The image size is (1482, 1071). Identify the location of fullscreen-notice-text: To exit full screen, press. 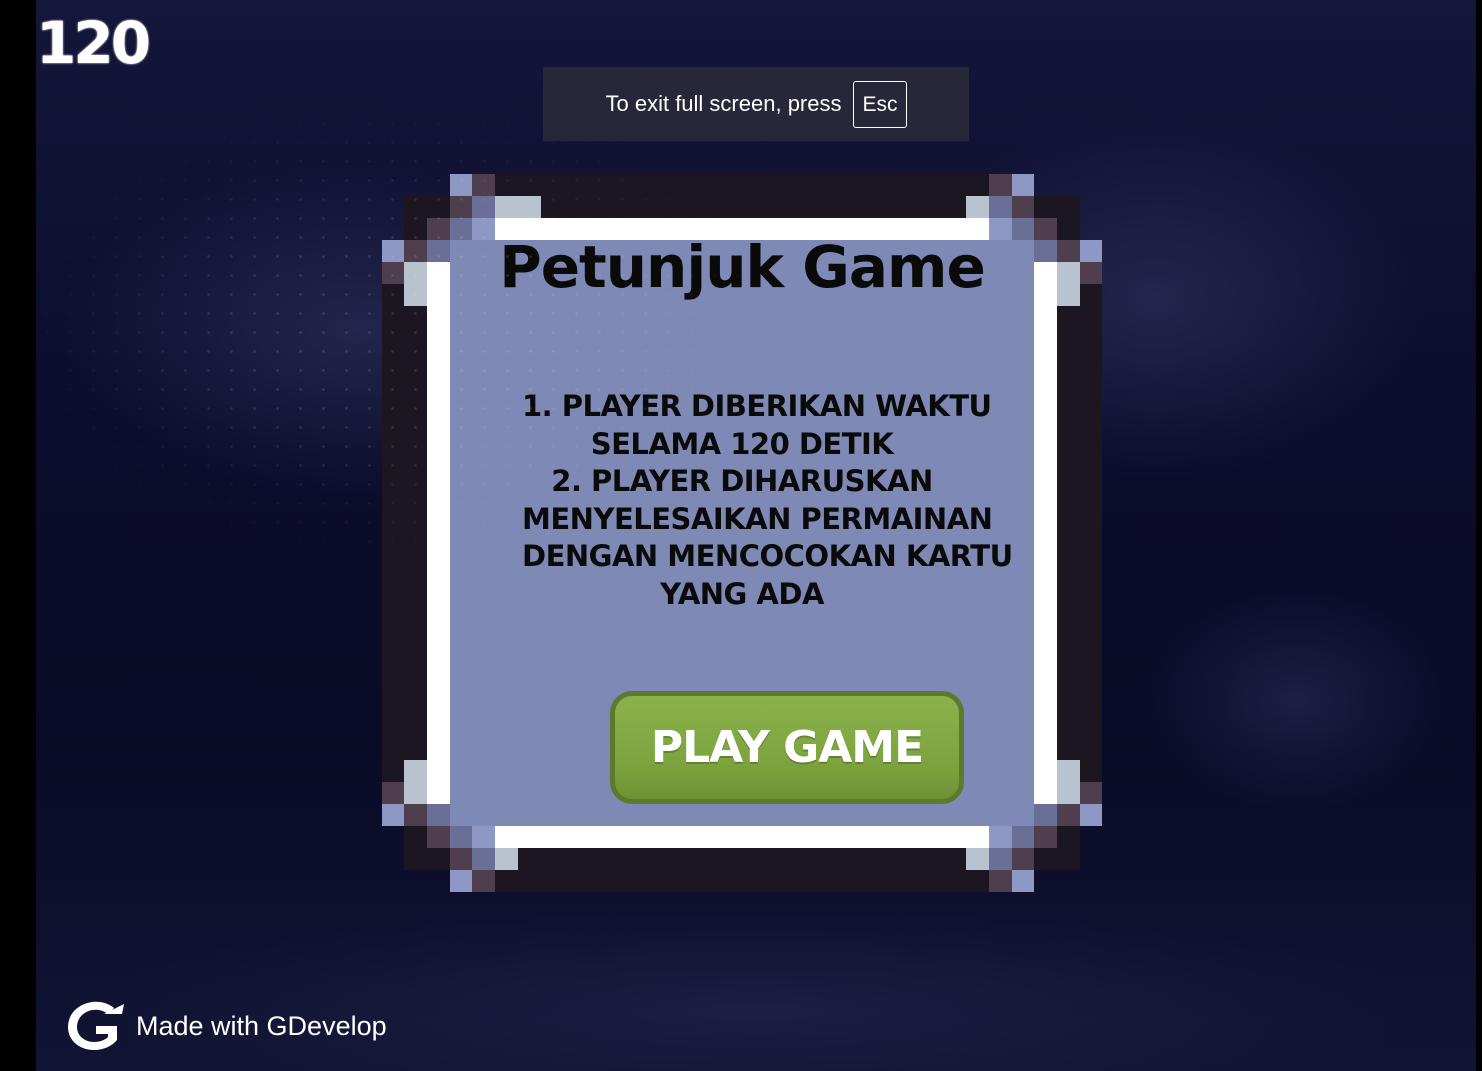
(723, 103).